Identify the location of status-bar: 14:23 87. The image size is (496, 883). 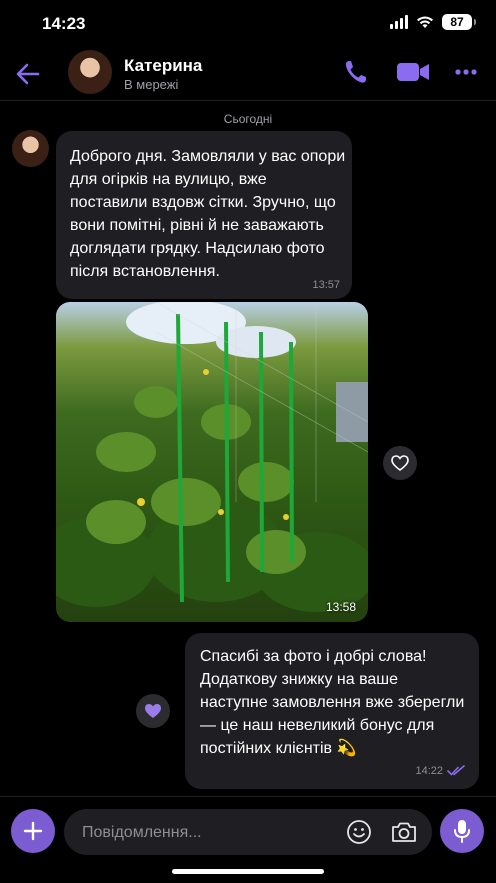
(248, 24).